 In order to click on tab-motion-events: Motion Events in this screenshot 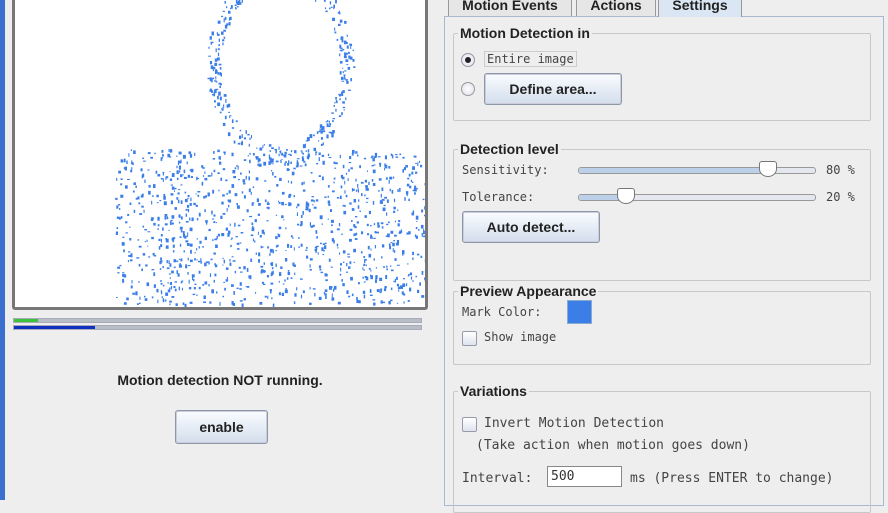, I will do `click(510, 8)`.